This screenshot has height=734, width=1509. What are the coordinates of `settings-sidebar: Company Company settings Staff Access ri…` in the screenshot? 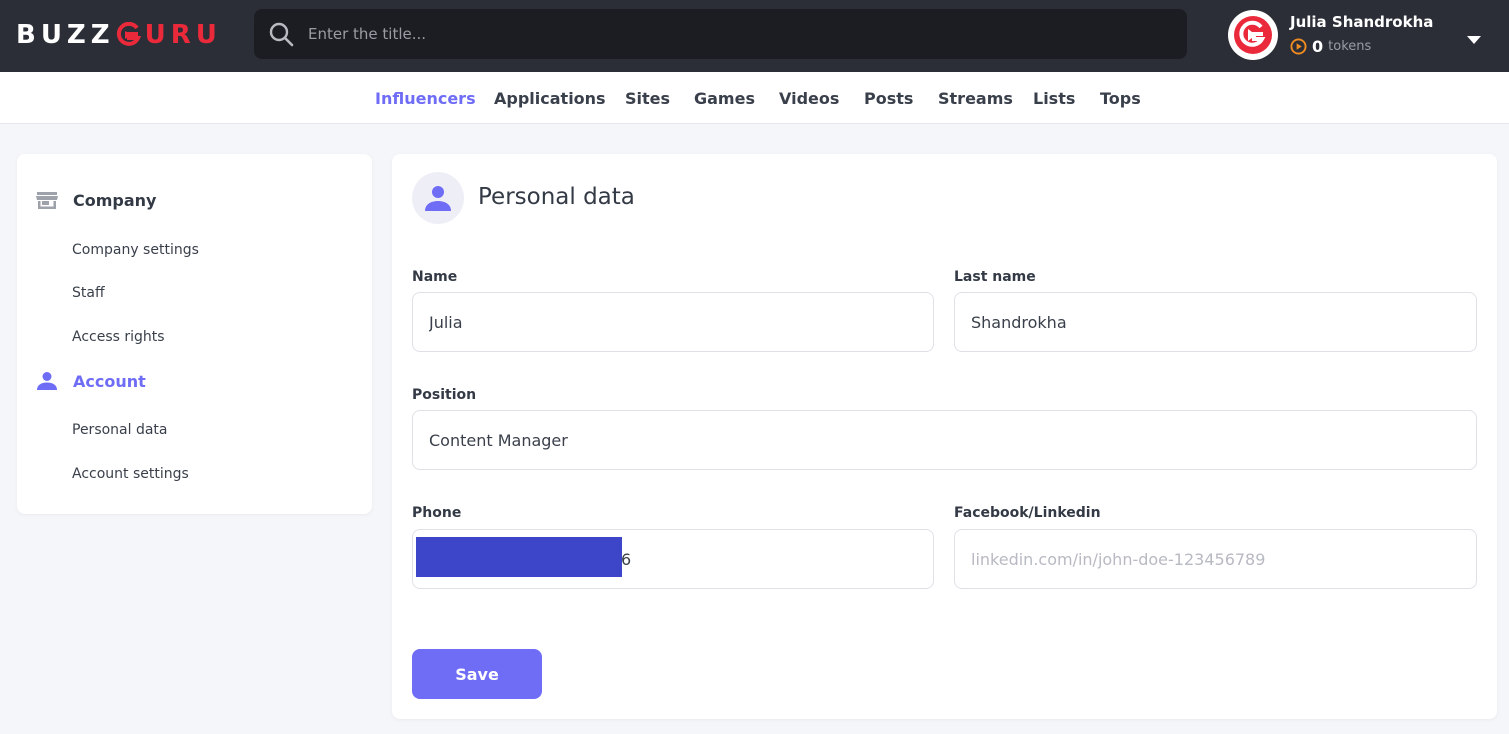 It's located at (194, 334).